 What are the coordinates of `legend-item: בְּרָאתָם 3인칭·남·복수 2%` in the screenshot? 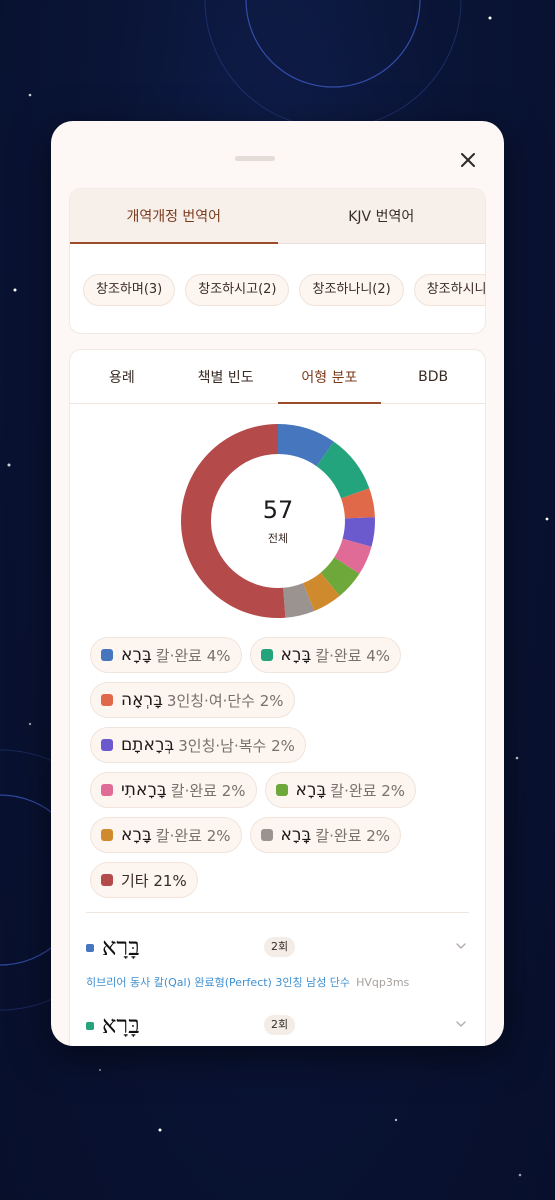 It's located at (198, 745).